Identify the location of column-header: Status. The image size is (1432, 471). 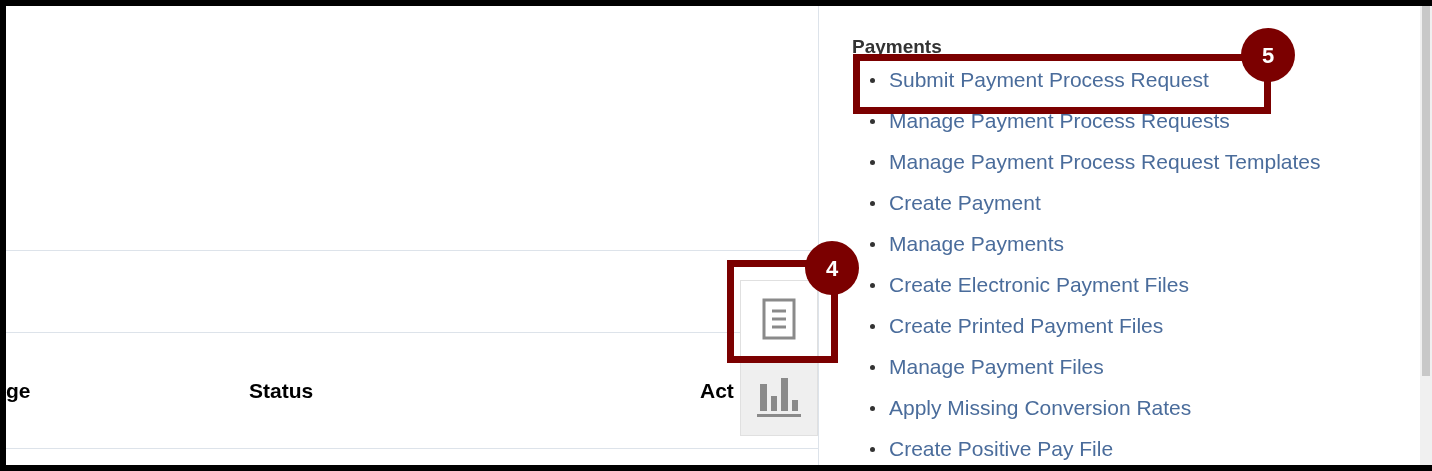
(281, 391).